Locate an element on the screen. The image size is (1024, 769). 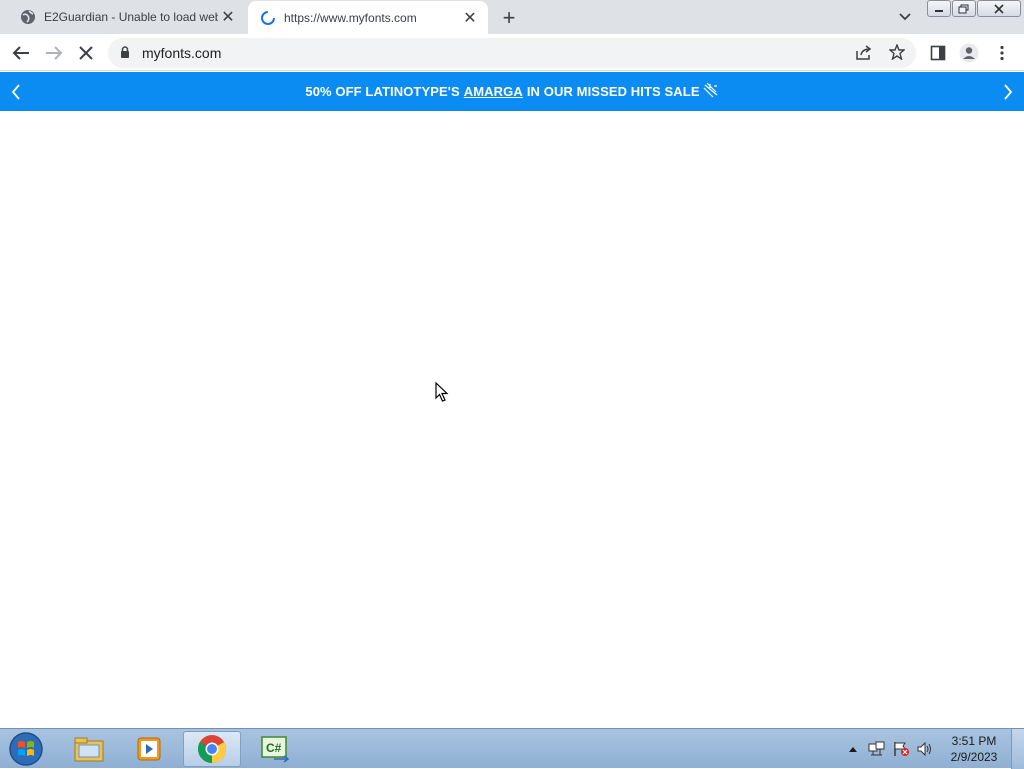
banner-prev-icon is located at coordinates (16, 92).